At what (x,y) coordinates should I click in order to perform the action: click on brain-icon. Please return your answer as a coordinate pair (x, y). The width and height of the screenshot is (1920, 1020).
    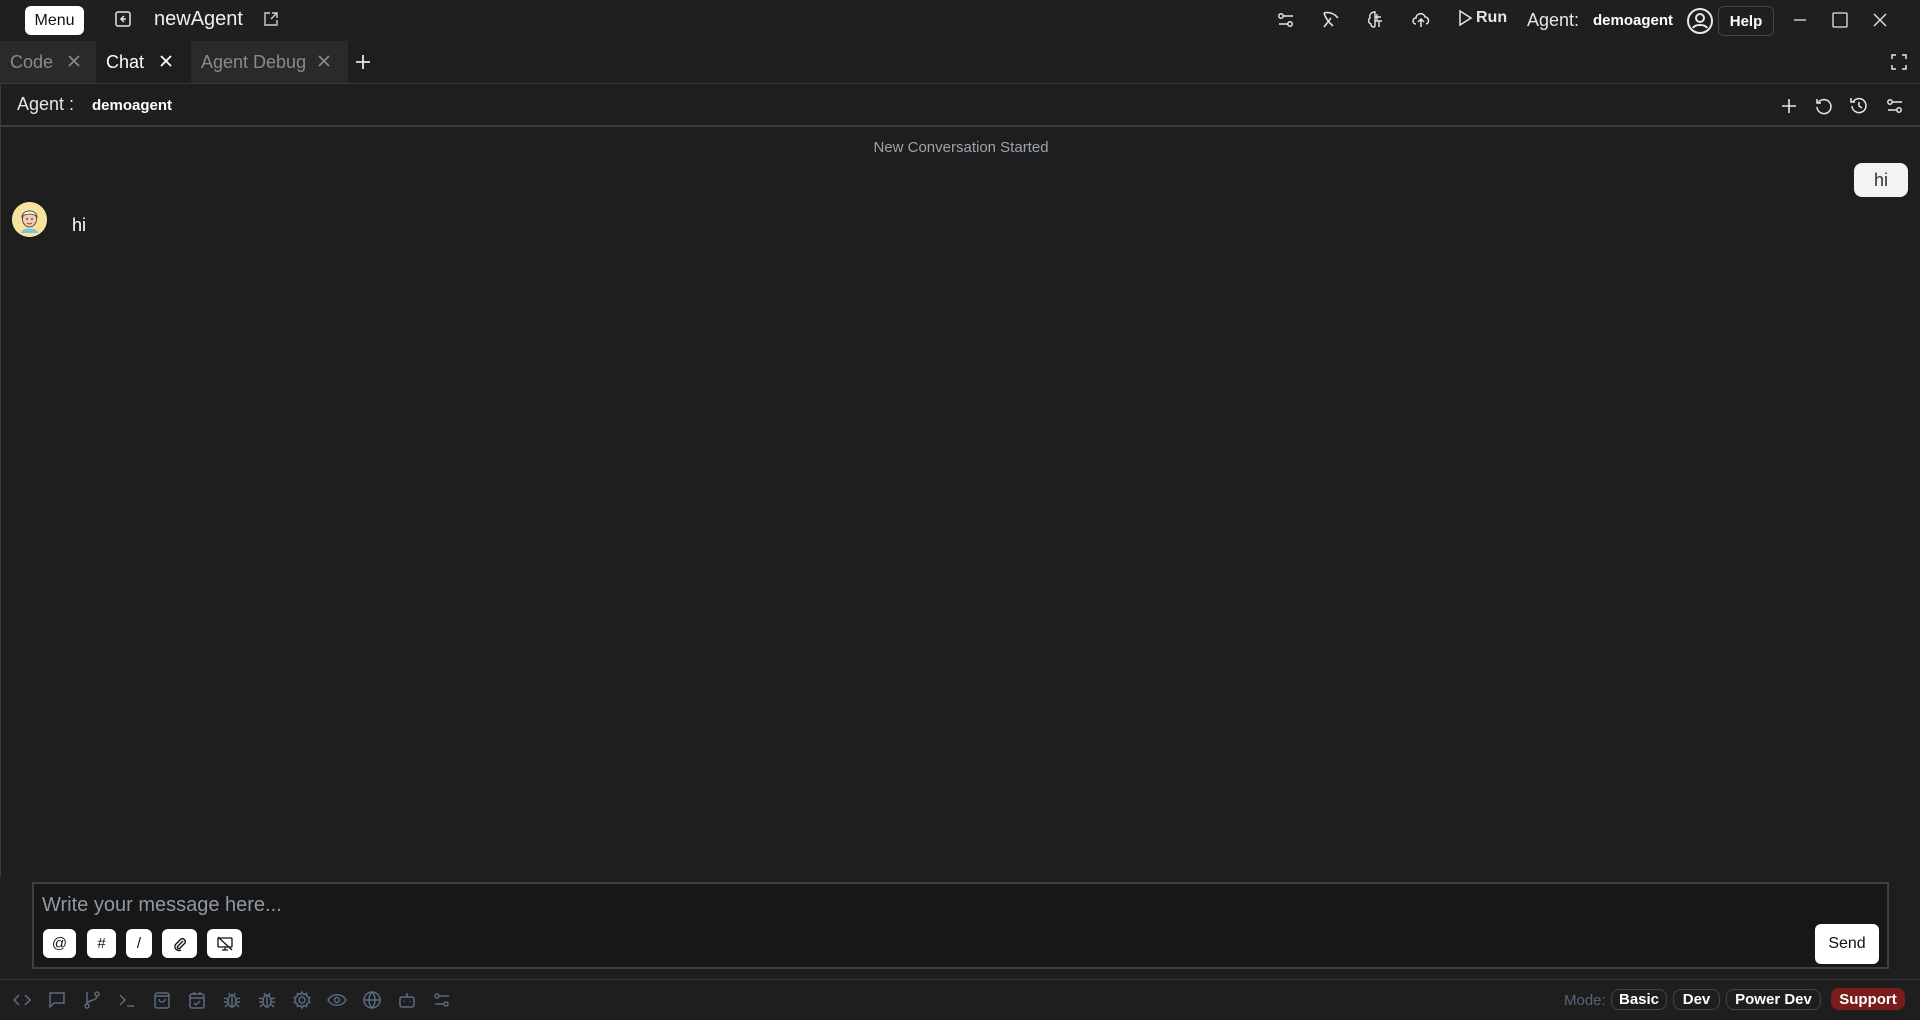
    Looking at the image, I should click on (1376, 20).